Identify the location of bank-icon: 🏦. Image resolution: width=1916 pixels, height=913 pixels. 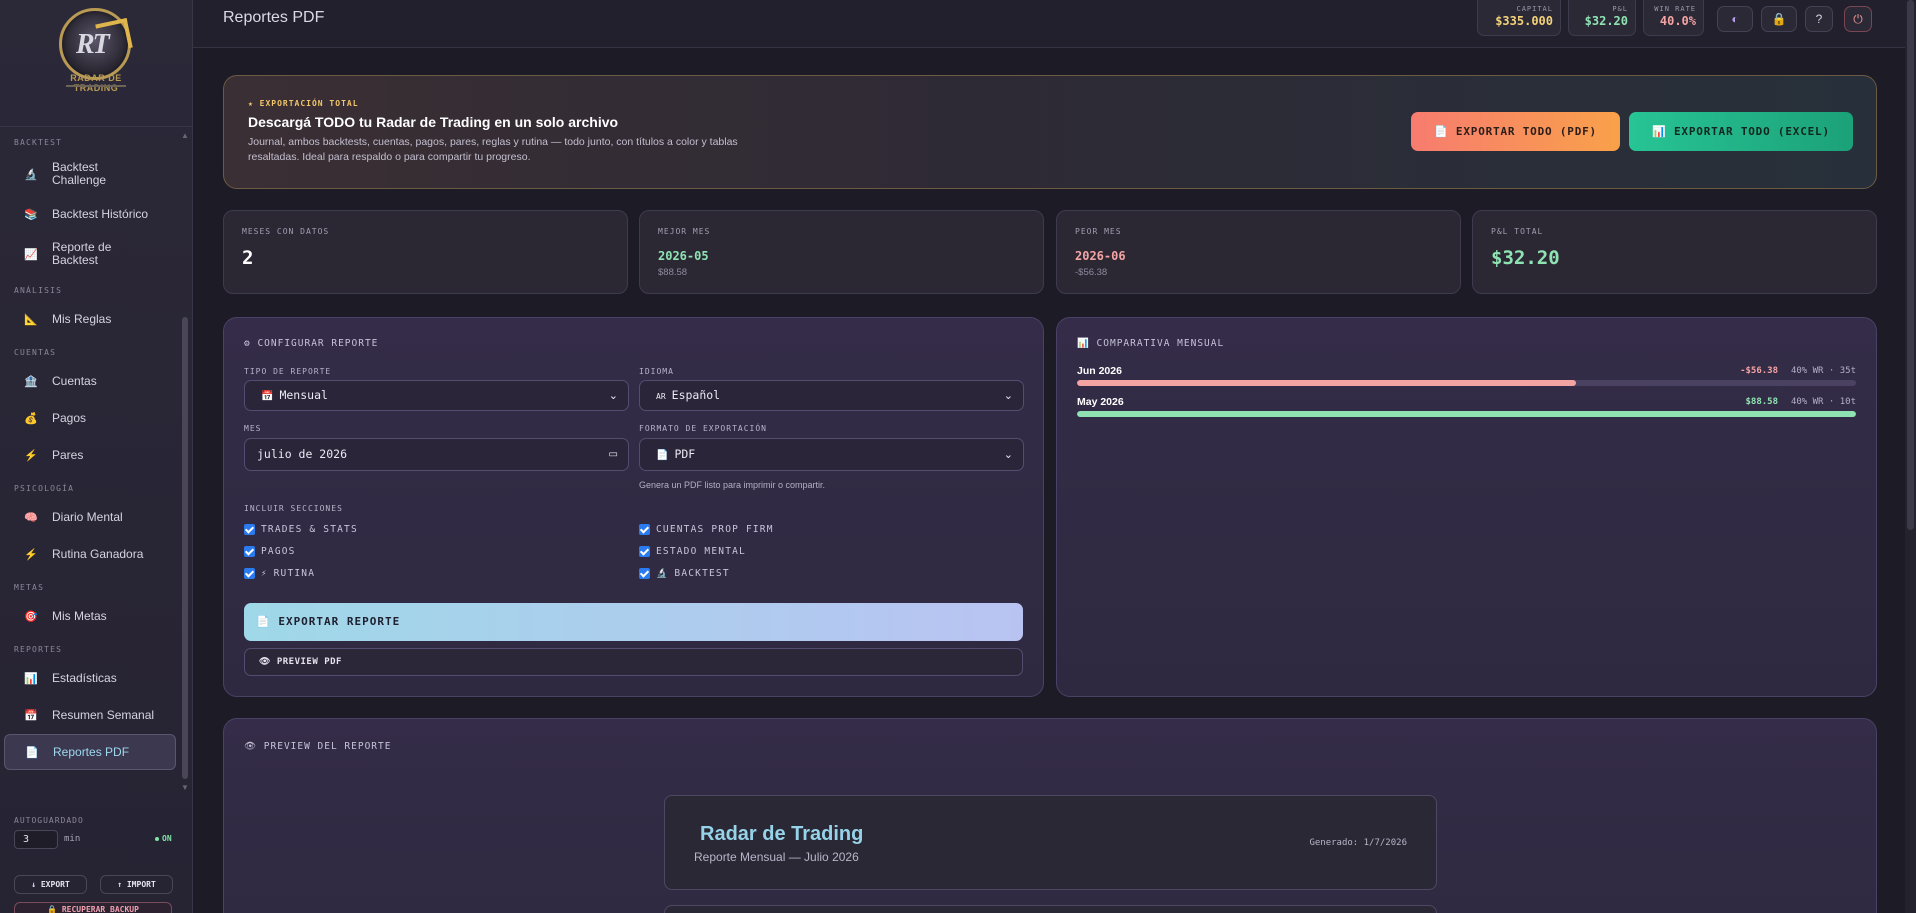
(31, 381).